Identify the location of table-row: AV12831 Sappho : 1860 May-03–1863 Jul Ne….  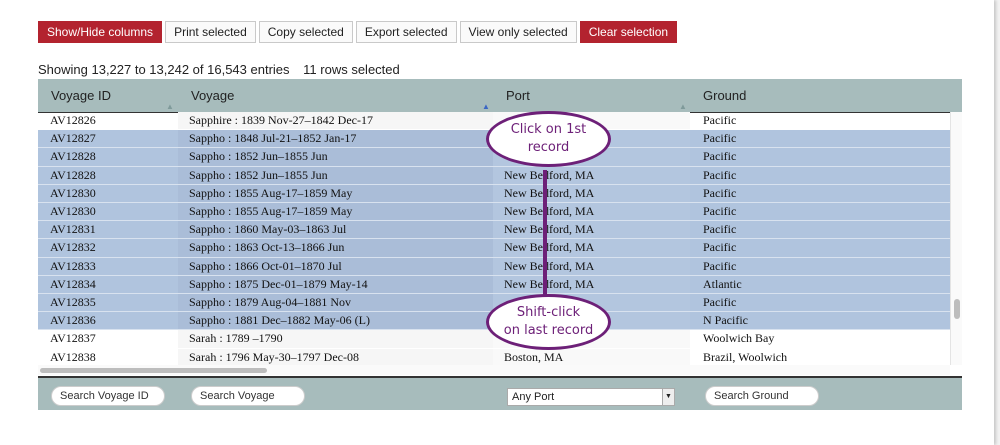
(494, 230).